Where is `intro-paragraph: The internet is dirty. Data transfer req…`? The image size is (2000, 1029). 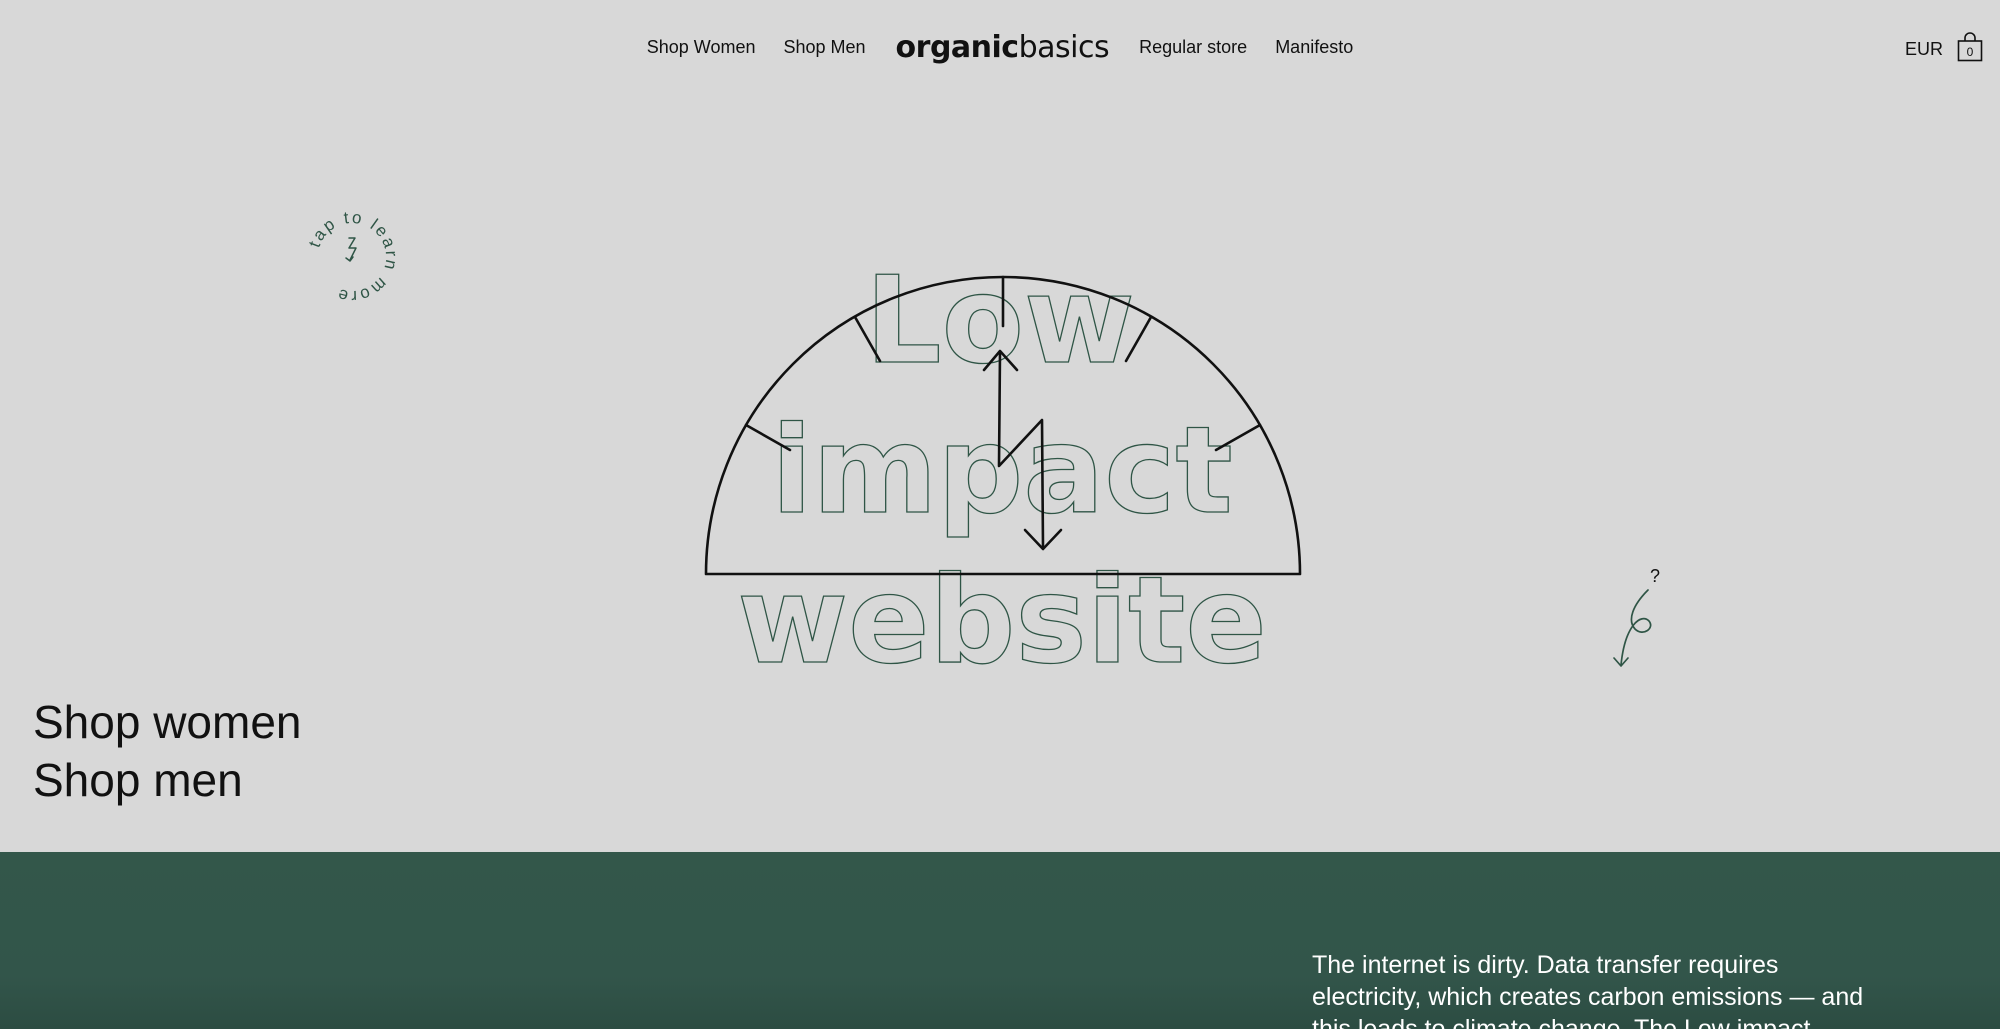 intro-paragraph: The internet is dirty. Data transfer req… is located at coordinates (1588, 990).